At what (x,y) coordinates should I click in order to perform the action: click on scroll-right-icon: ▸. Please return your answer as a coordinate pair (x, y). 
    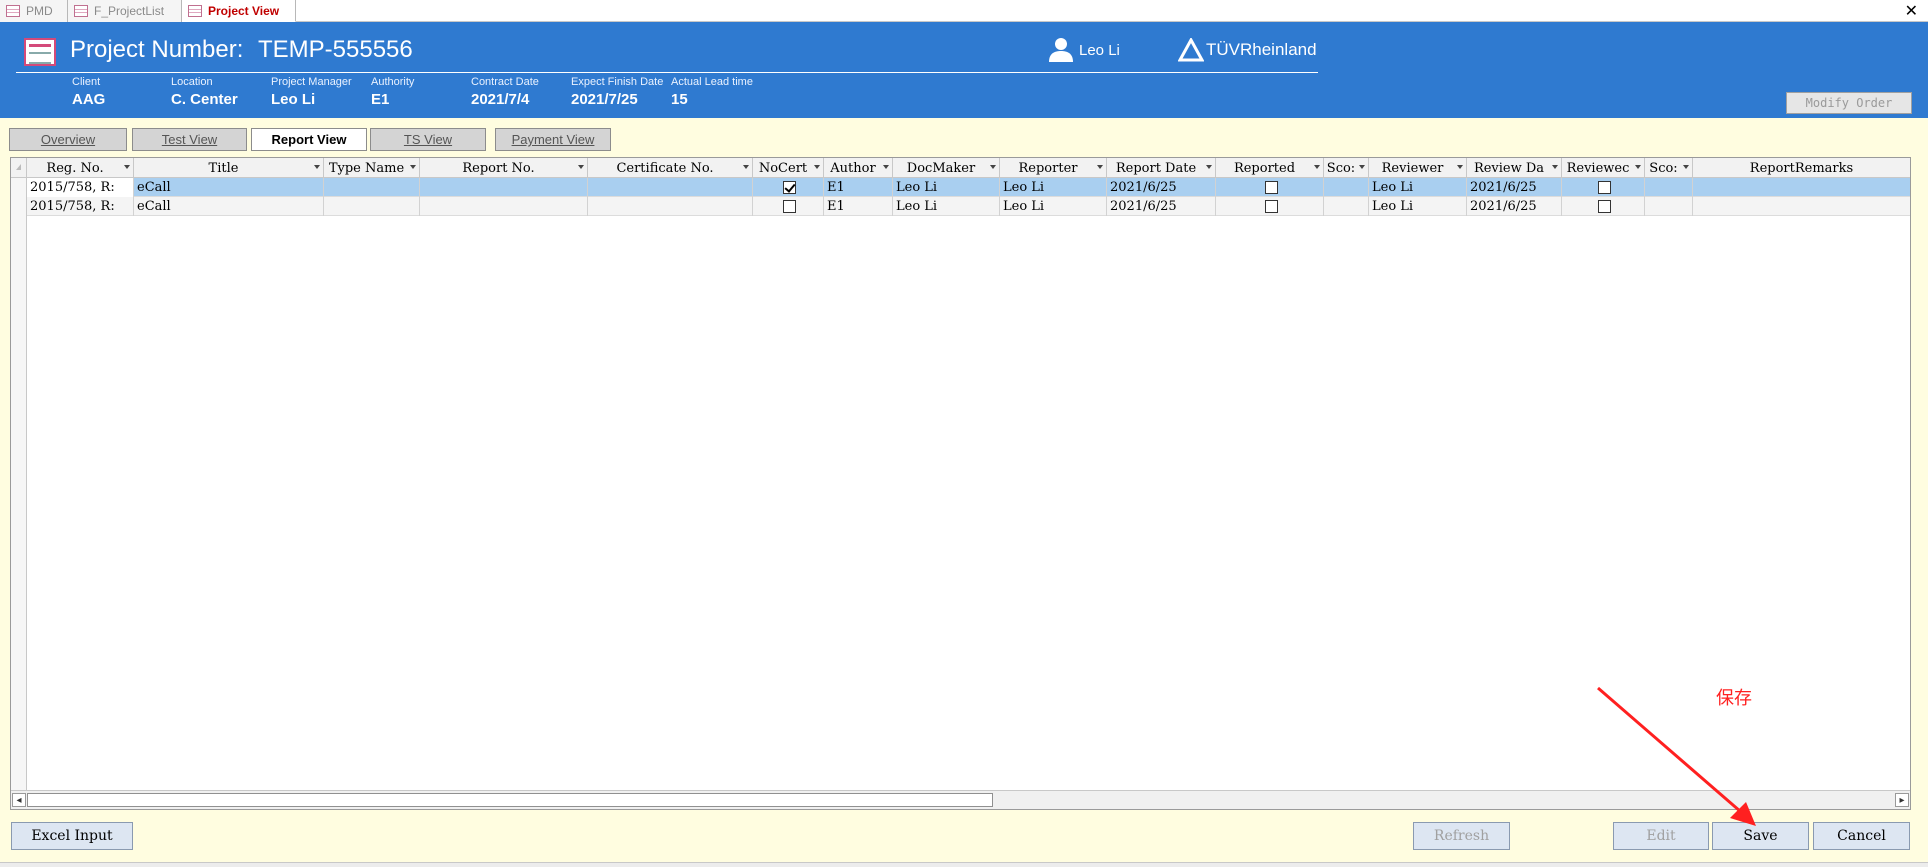
    Looking at the image, I should click on (1902, 800).